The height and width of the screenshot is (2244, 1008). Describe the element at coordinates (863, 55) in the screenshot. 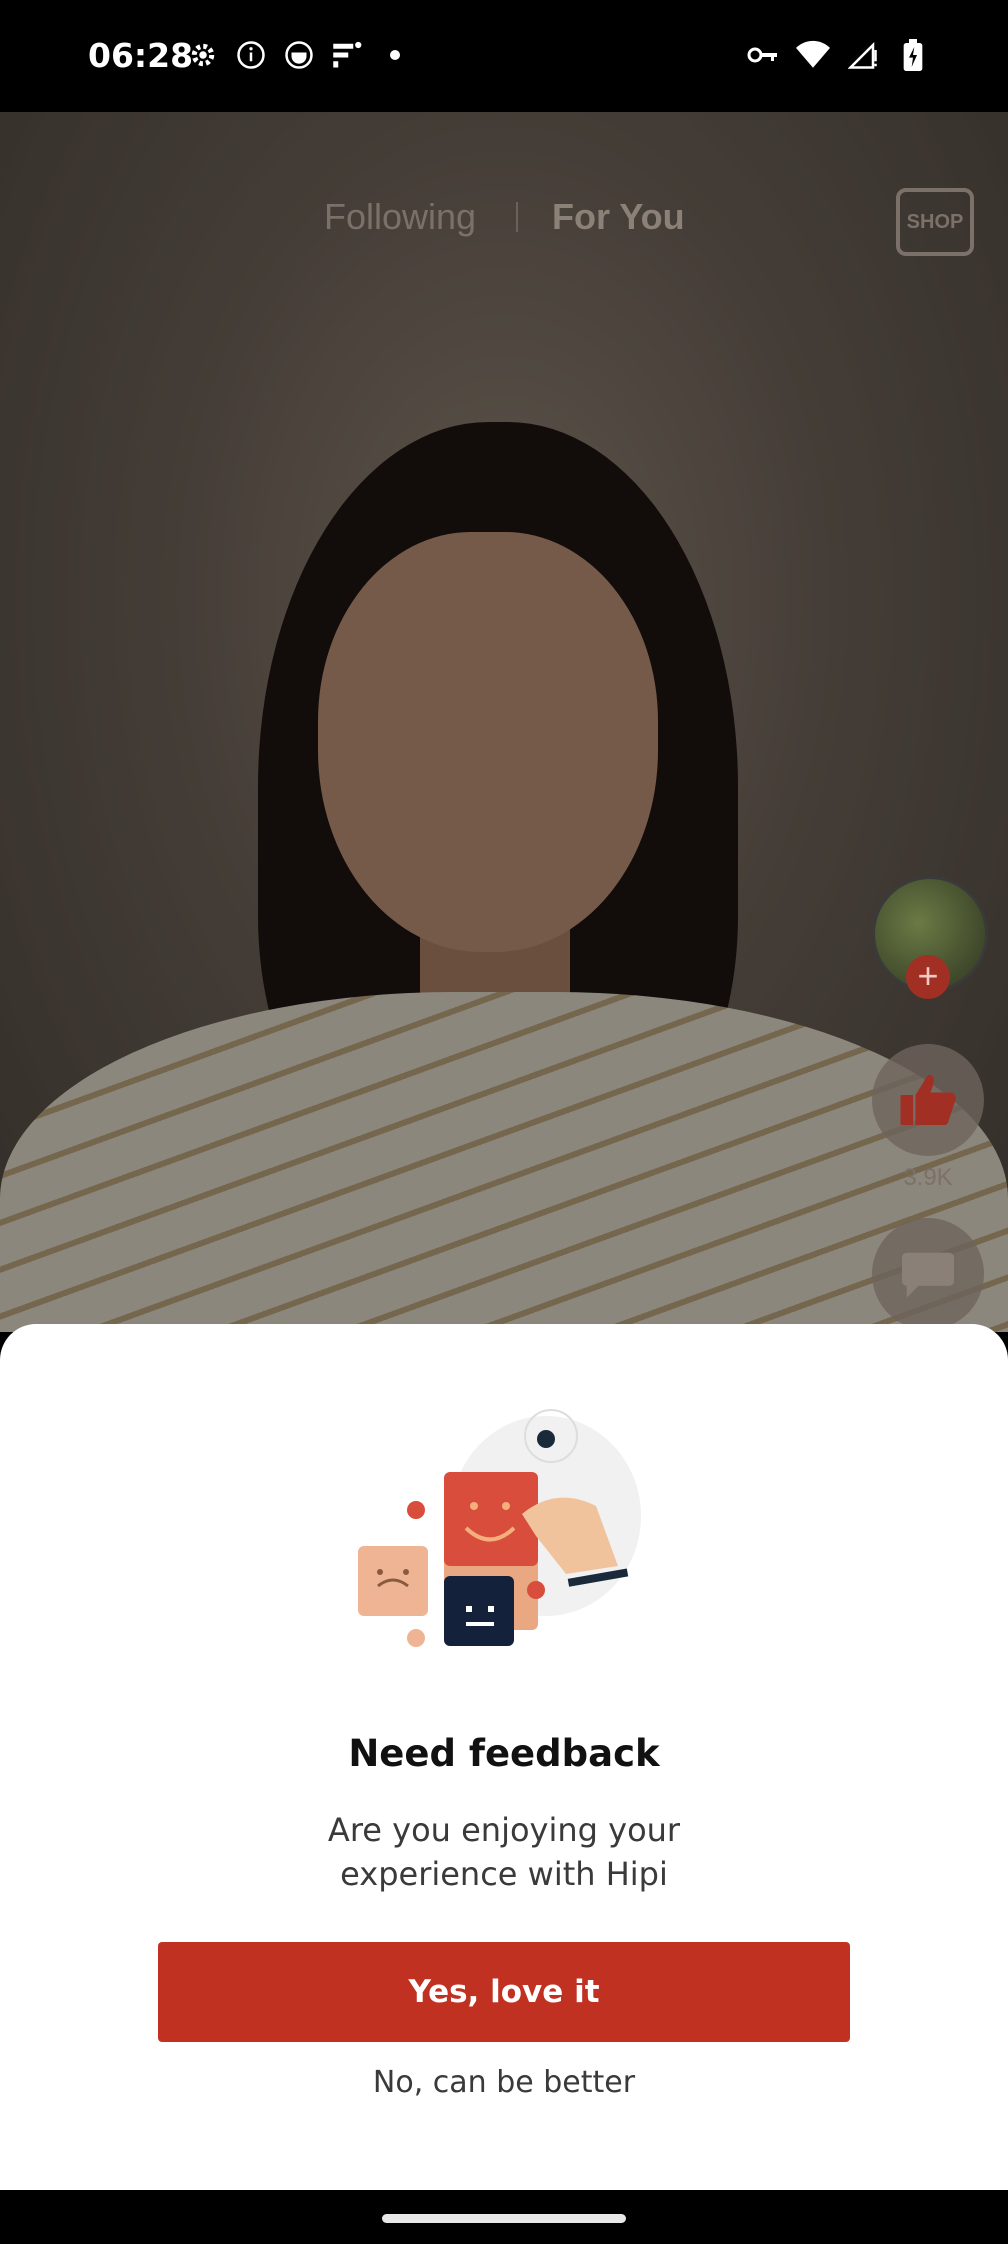

I see `signal-icon` at that location.